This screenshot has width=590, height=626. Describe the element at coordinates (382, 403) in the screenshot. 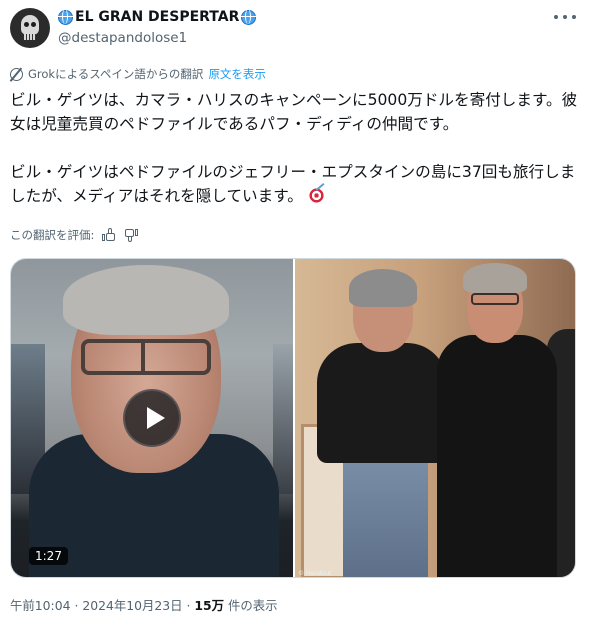

I see `photo-person-left-body` at that location.